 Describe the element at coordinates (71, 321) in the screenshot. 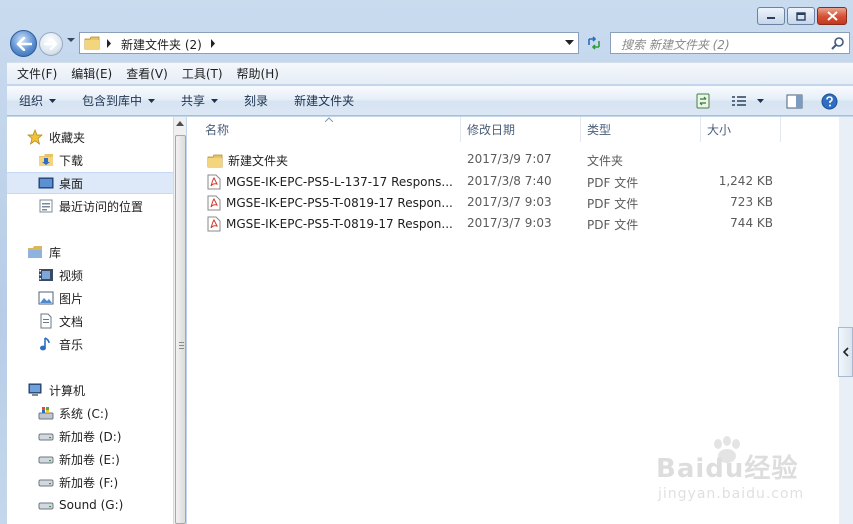

I see `nav-documents-label: 文档` at that location.